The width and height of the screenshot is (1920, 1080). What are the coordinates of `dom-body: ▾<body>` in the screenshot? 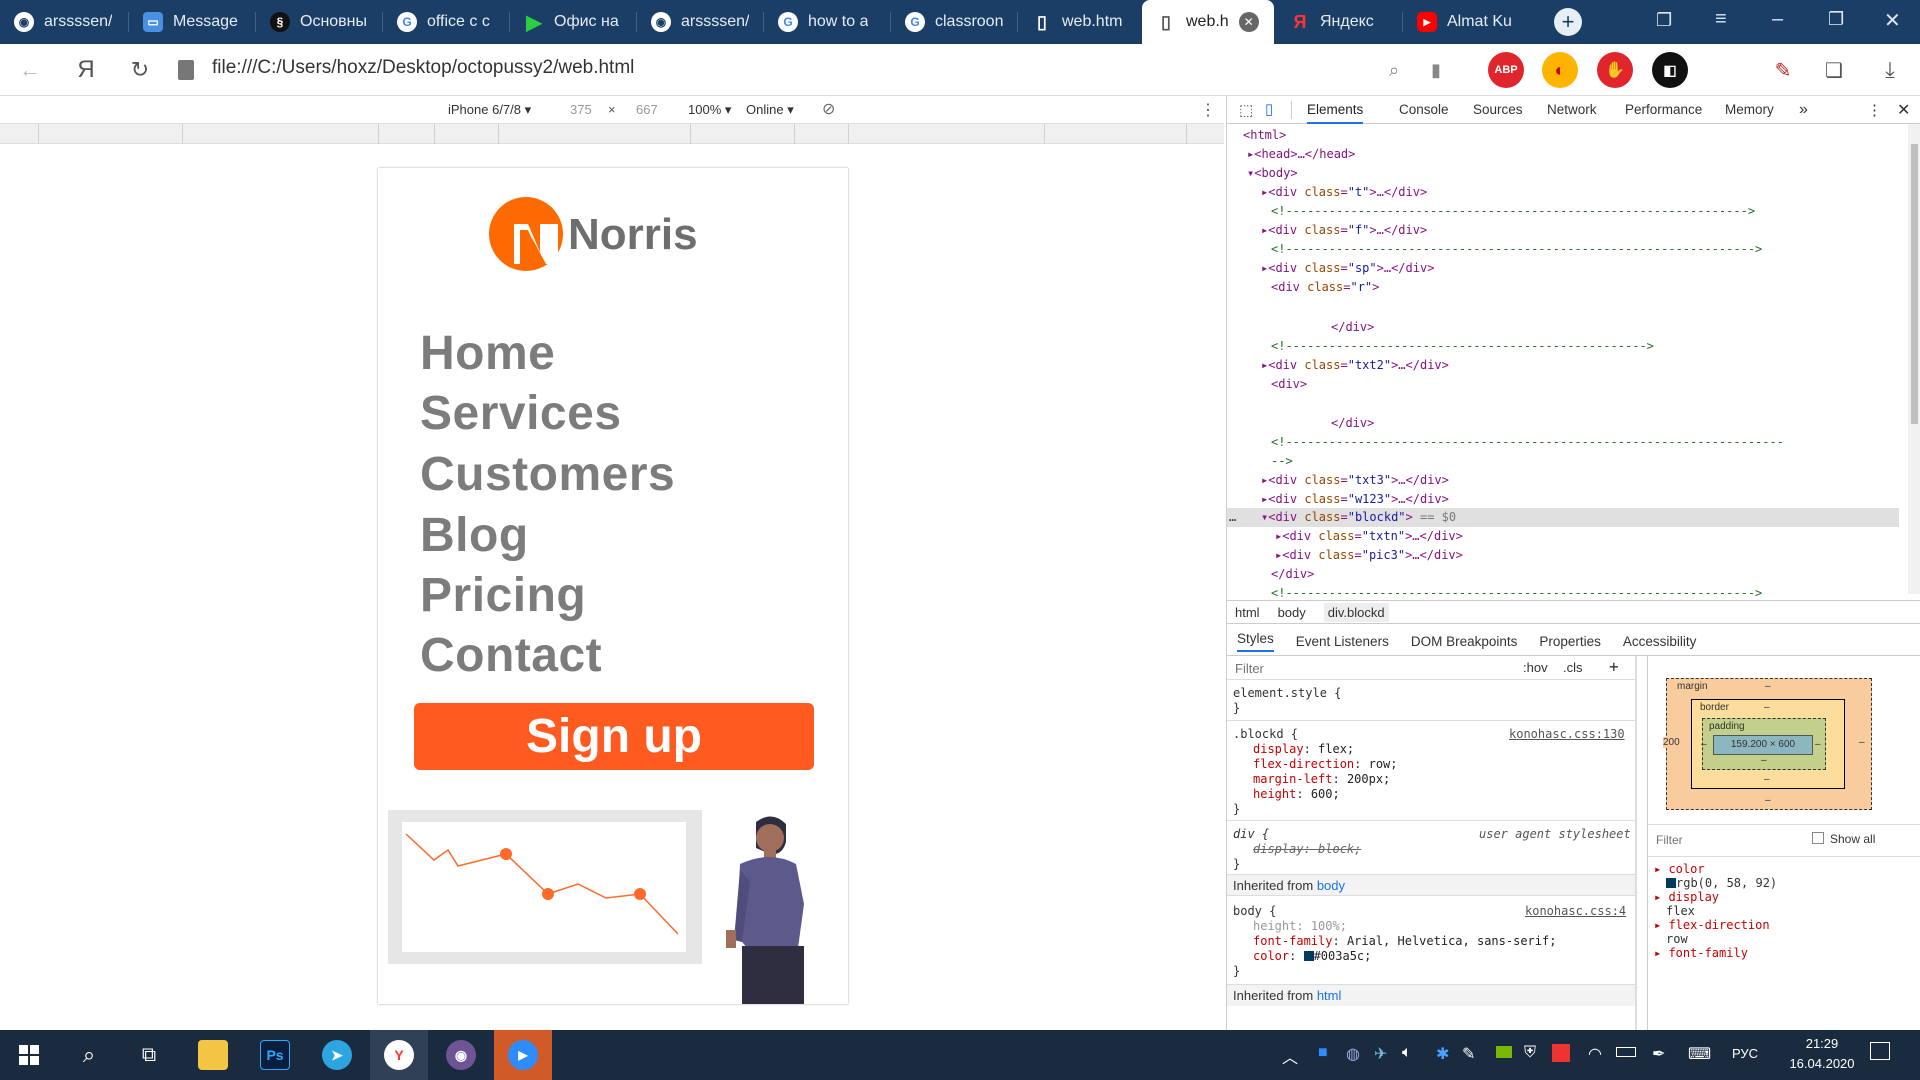 It's located at (1272, 173).